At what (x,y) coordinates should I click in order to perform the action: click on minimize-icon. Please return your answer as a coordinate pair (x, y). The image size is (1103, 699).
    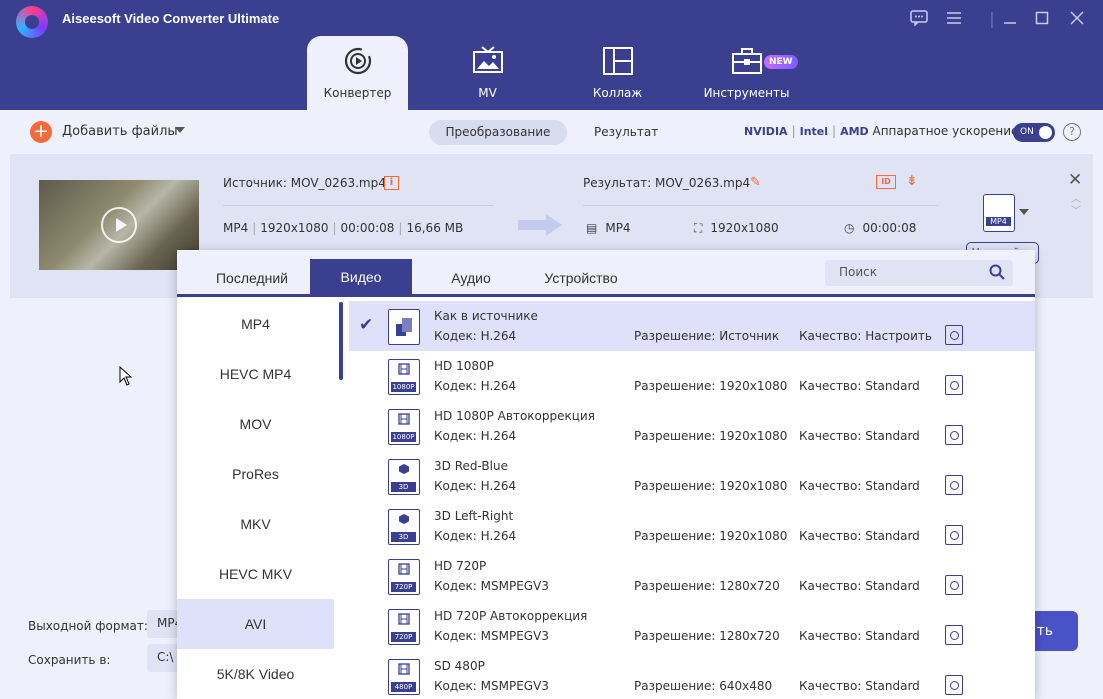
    Looking at the image, I should click on (1010, 18).